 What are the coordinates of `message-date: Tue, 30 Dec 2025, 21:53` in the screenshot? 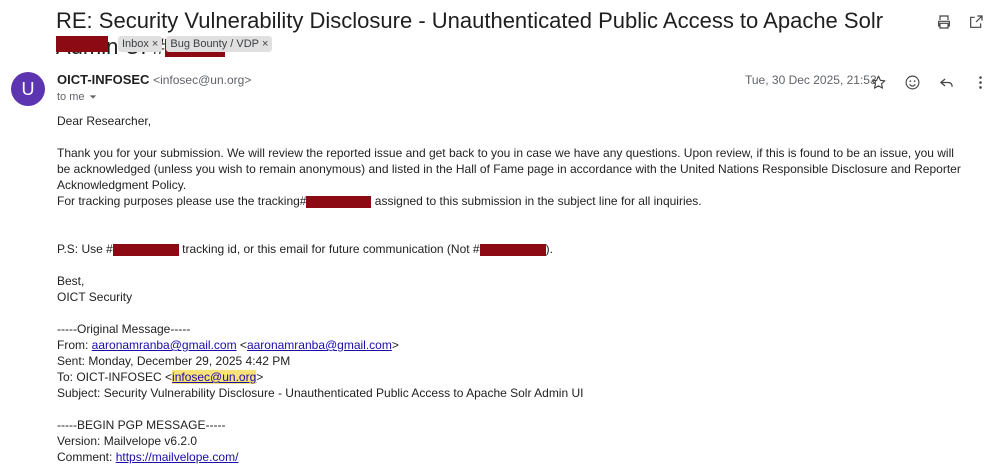 It's located at (811, 80).